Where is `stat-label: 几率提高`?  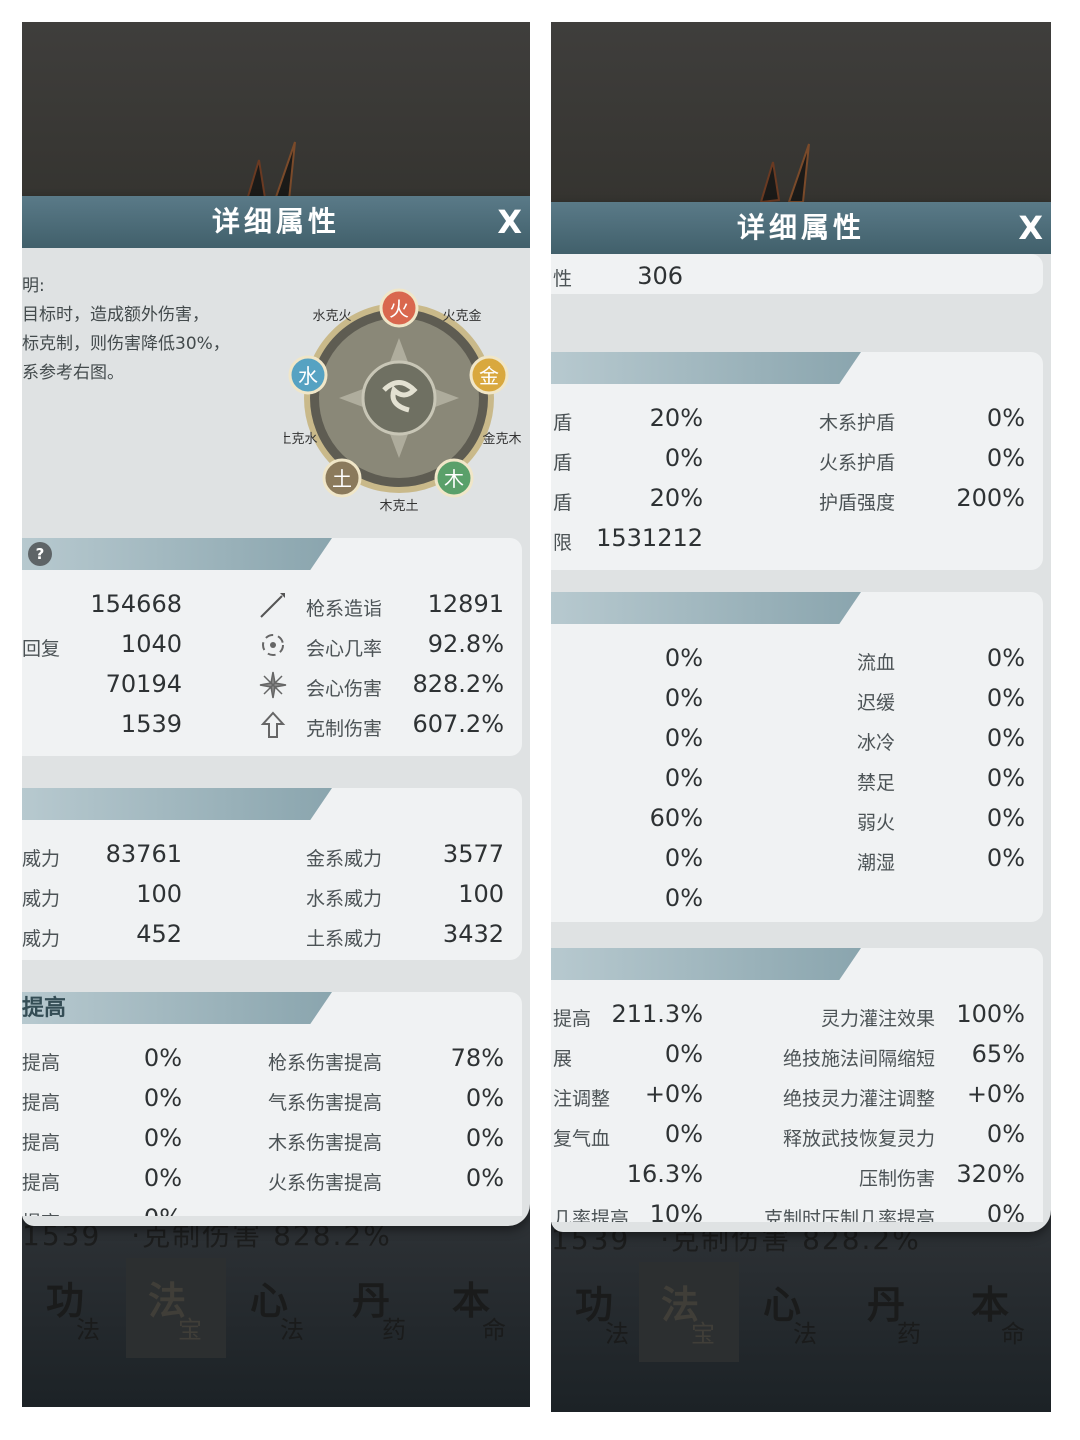 stat-label: 几率提高 is located at coordinates (591, 1215).